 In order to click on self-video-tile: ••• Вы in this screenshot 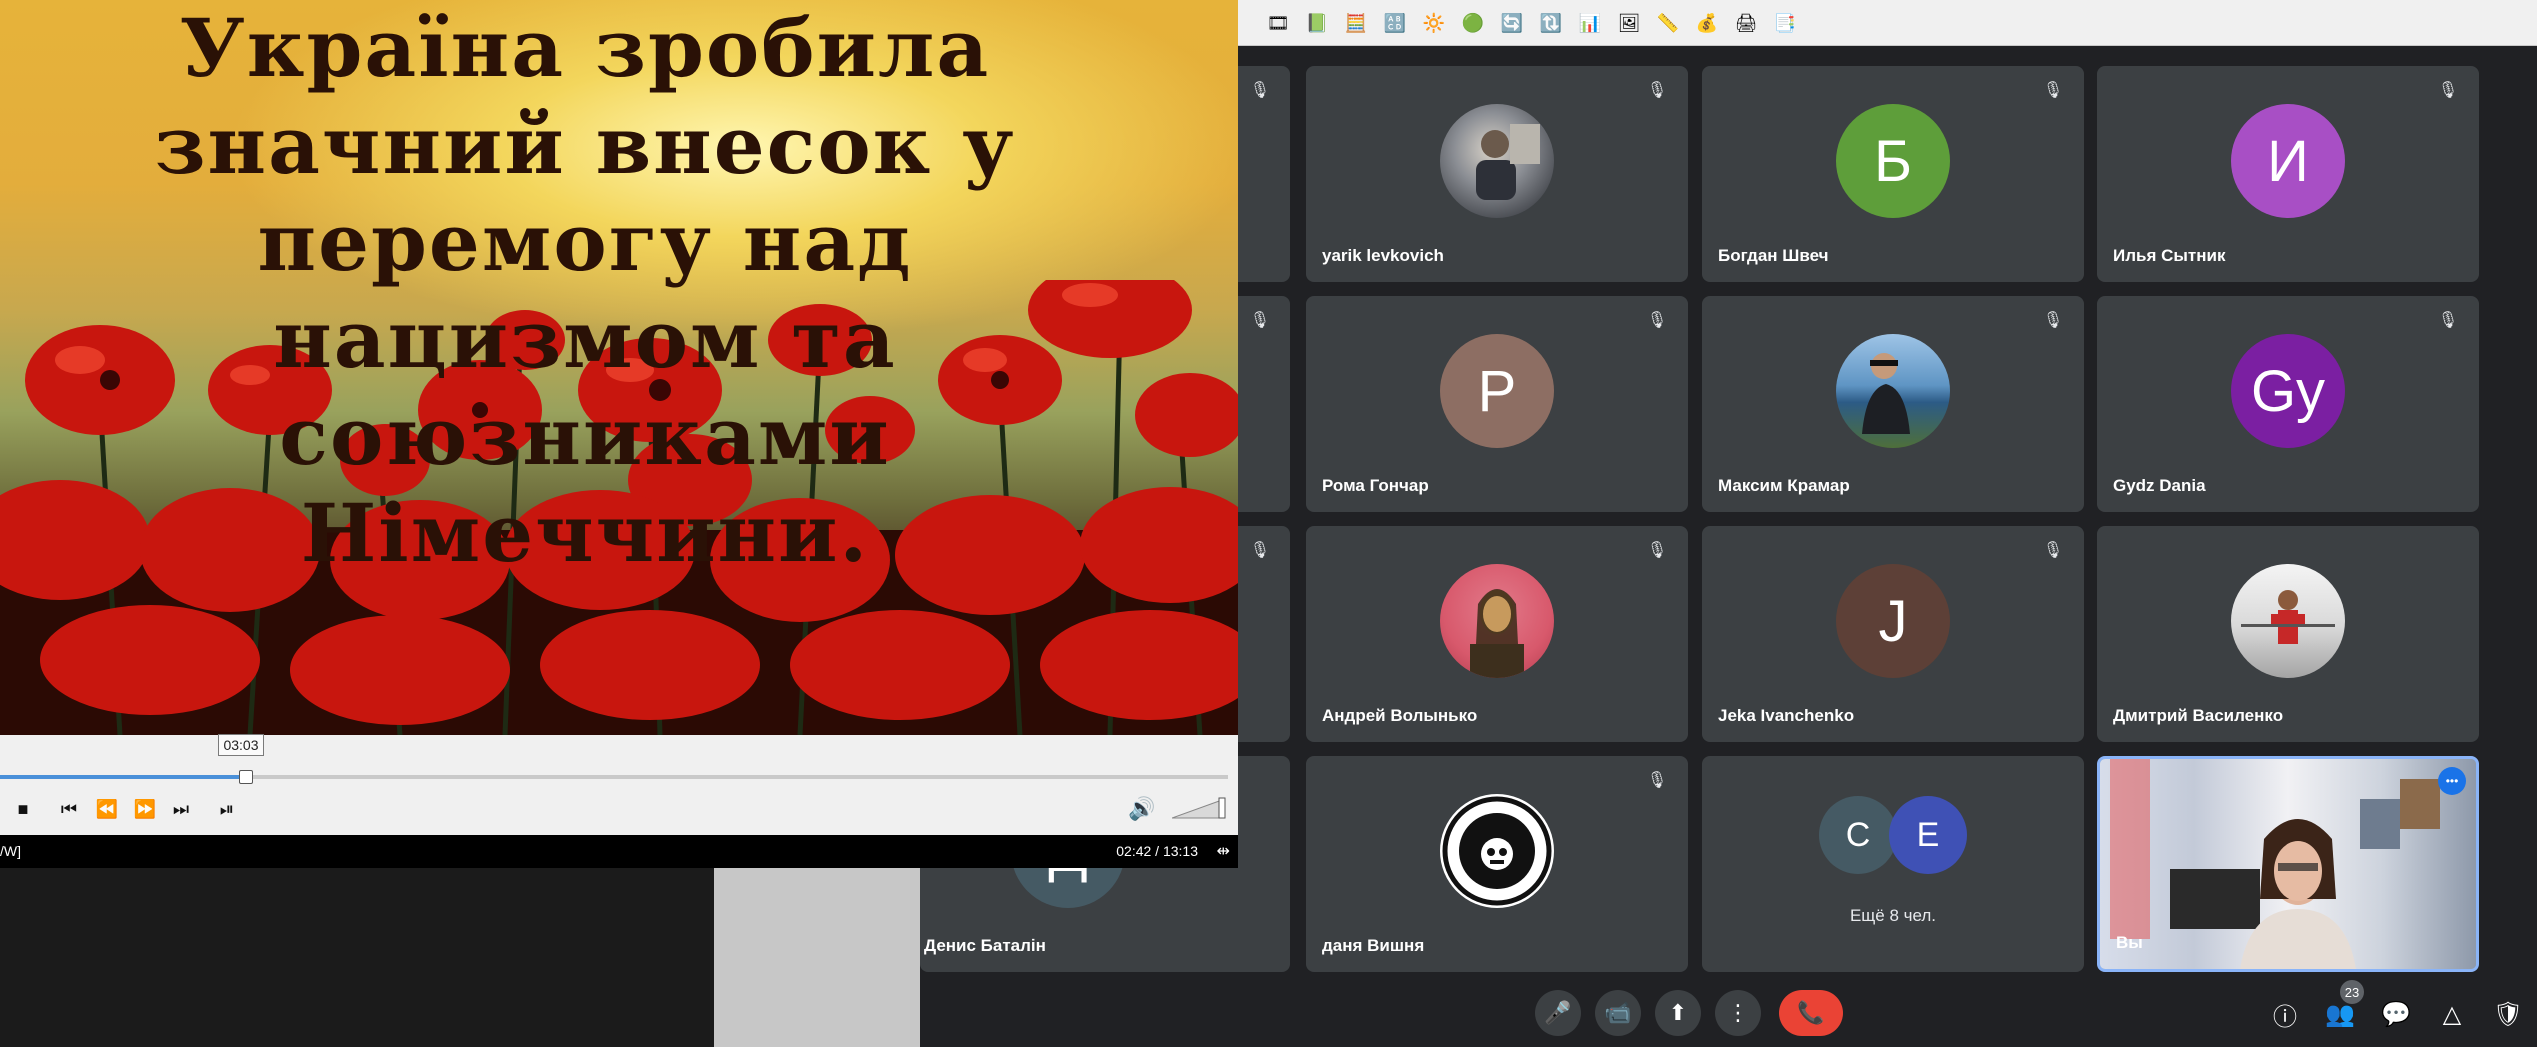, I will do `click(2288, 864)`.